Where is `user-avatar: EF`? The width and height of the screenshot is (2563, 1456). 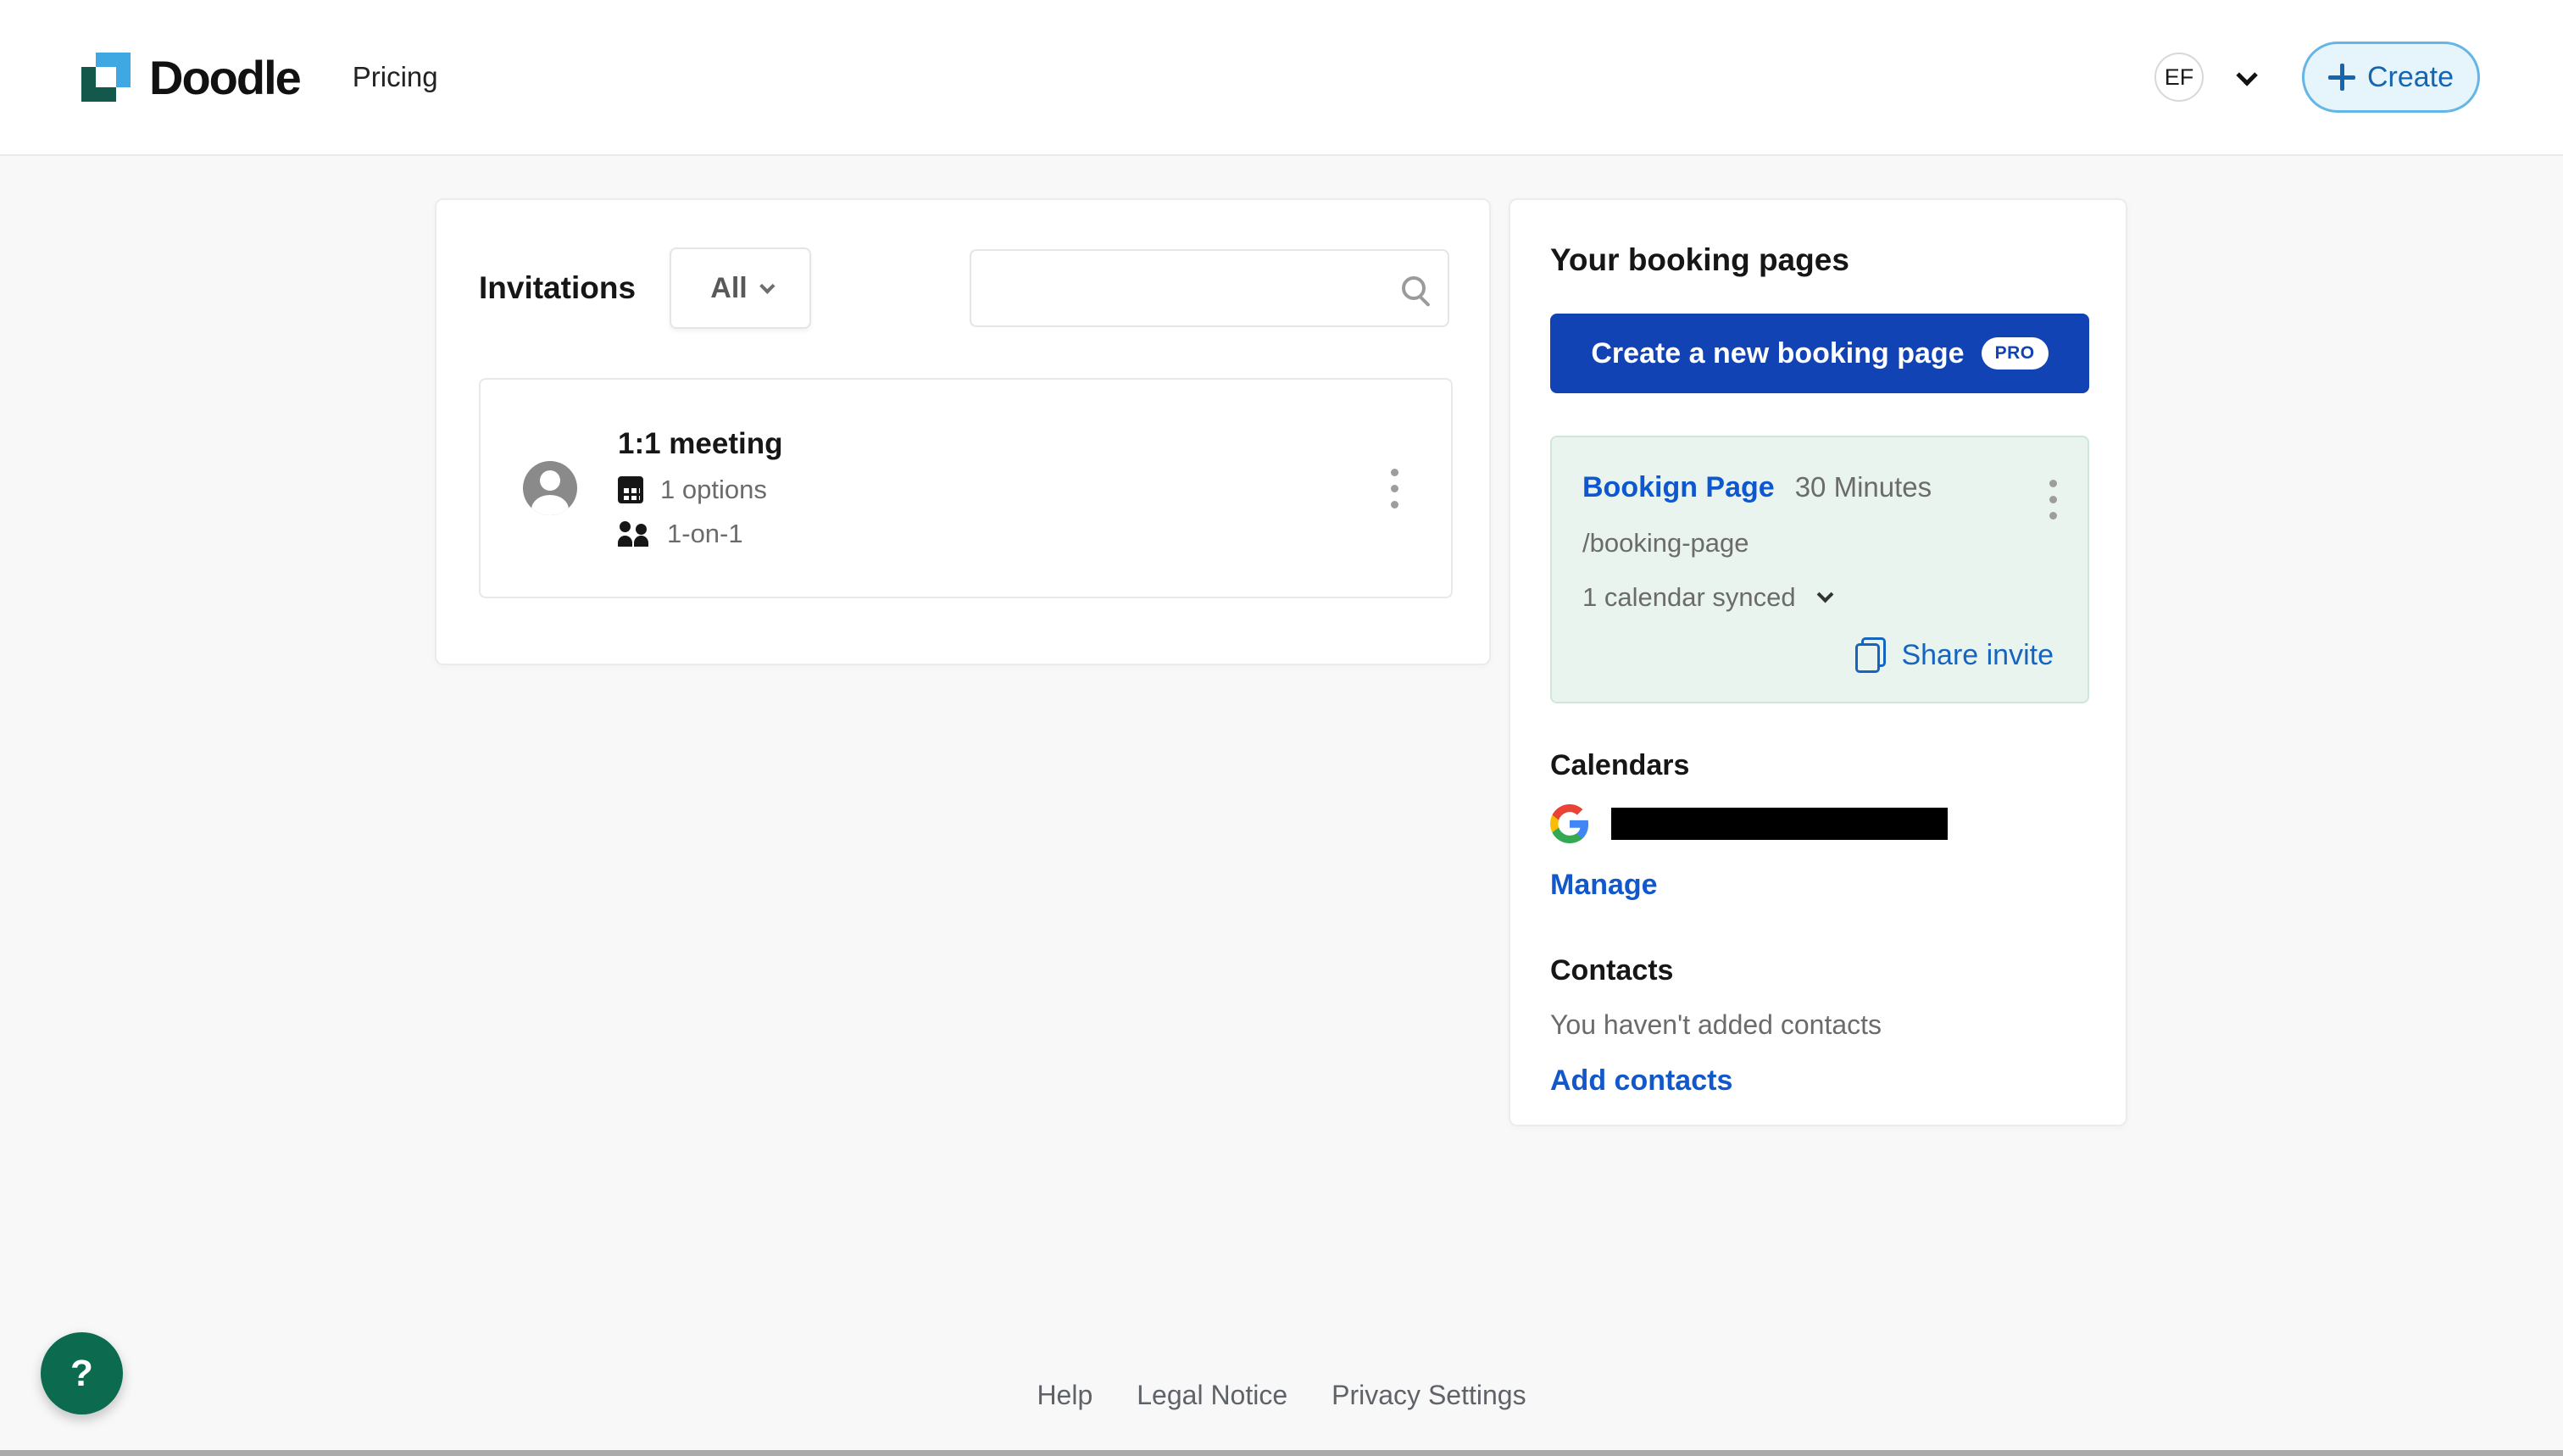 user-avatar: EF is located at coordinates (2179, 78).